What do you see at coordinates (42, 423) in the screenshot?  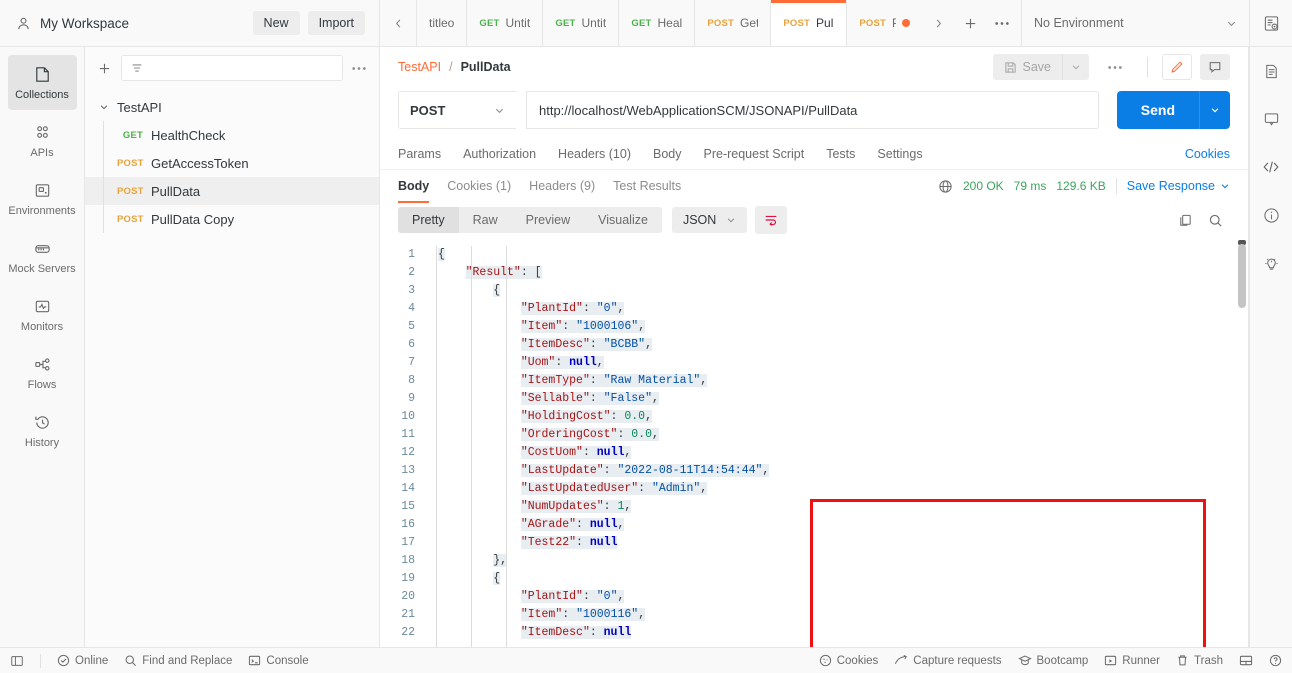 I see `history-icon` at bounding box center [42, 423].